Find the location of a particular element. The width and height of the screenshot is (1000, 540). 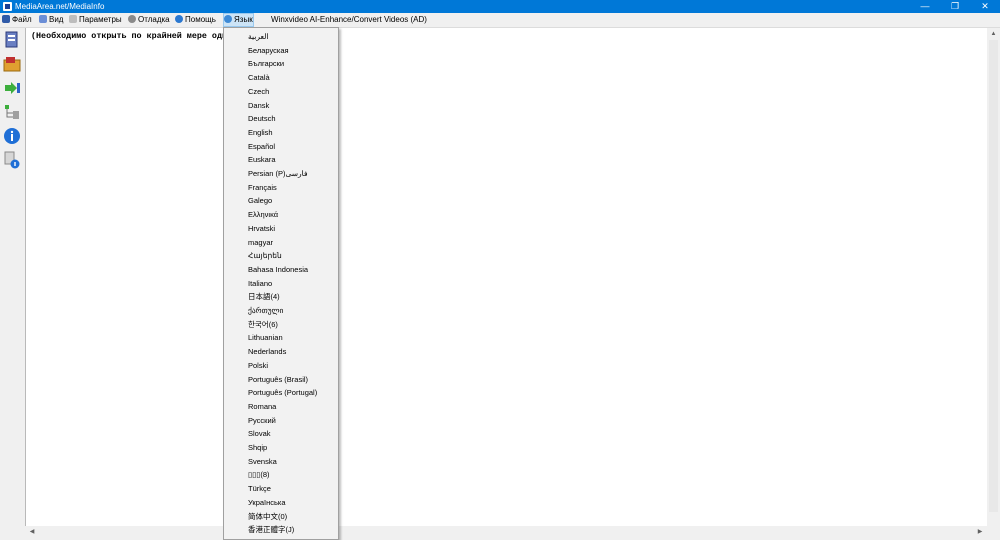

language-label: Русский is located at coordinates (262, 420).